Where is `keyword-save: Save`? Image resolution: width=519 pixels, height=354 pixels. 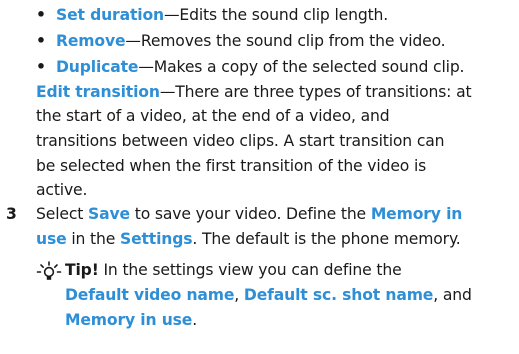
keyword-save: Save is located at coordinates (109, 214).